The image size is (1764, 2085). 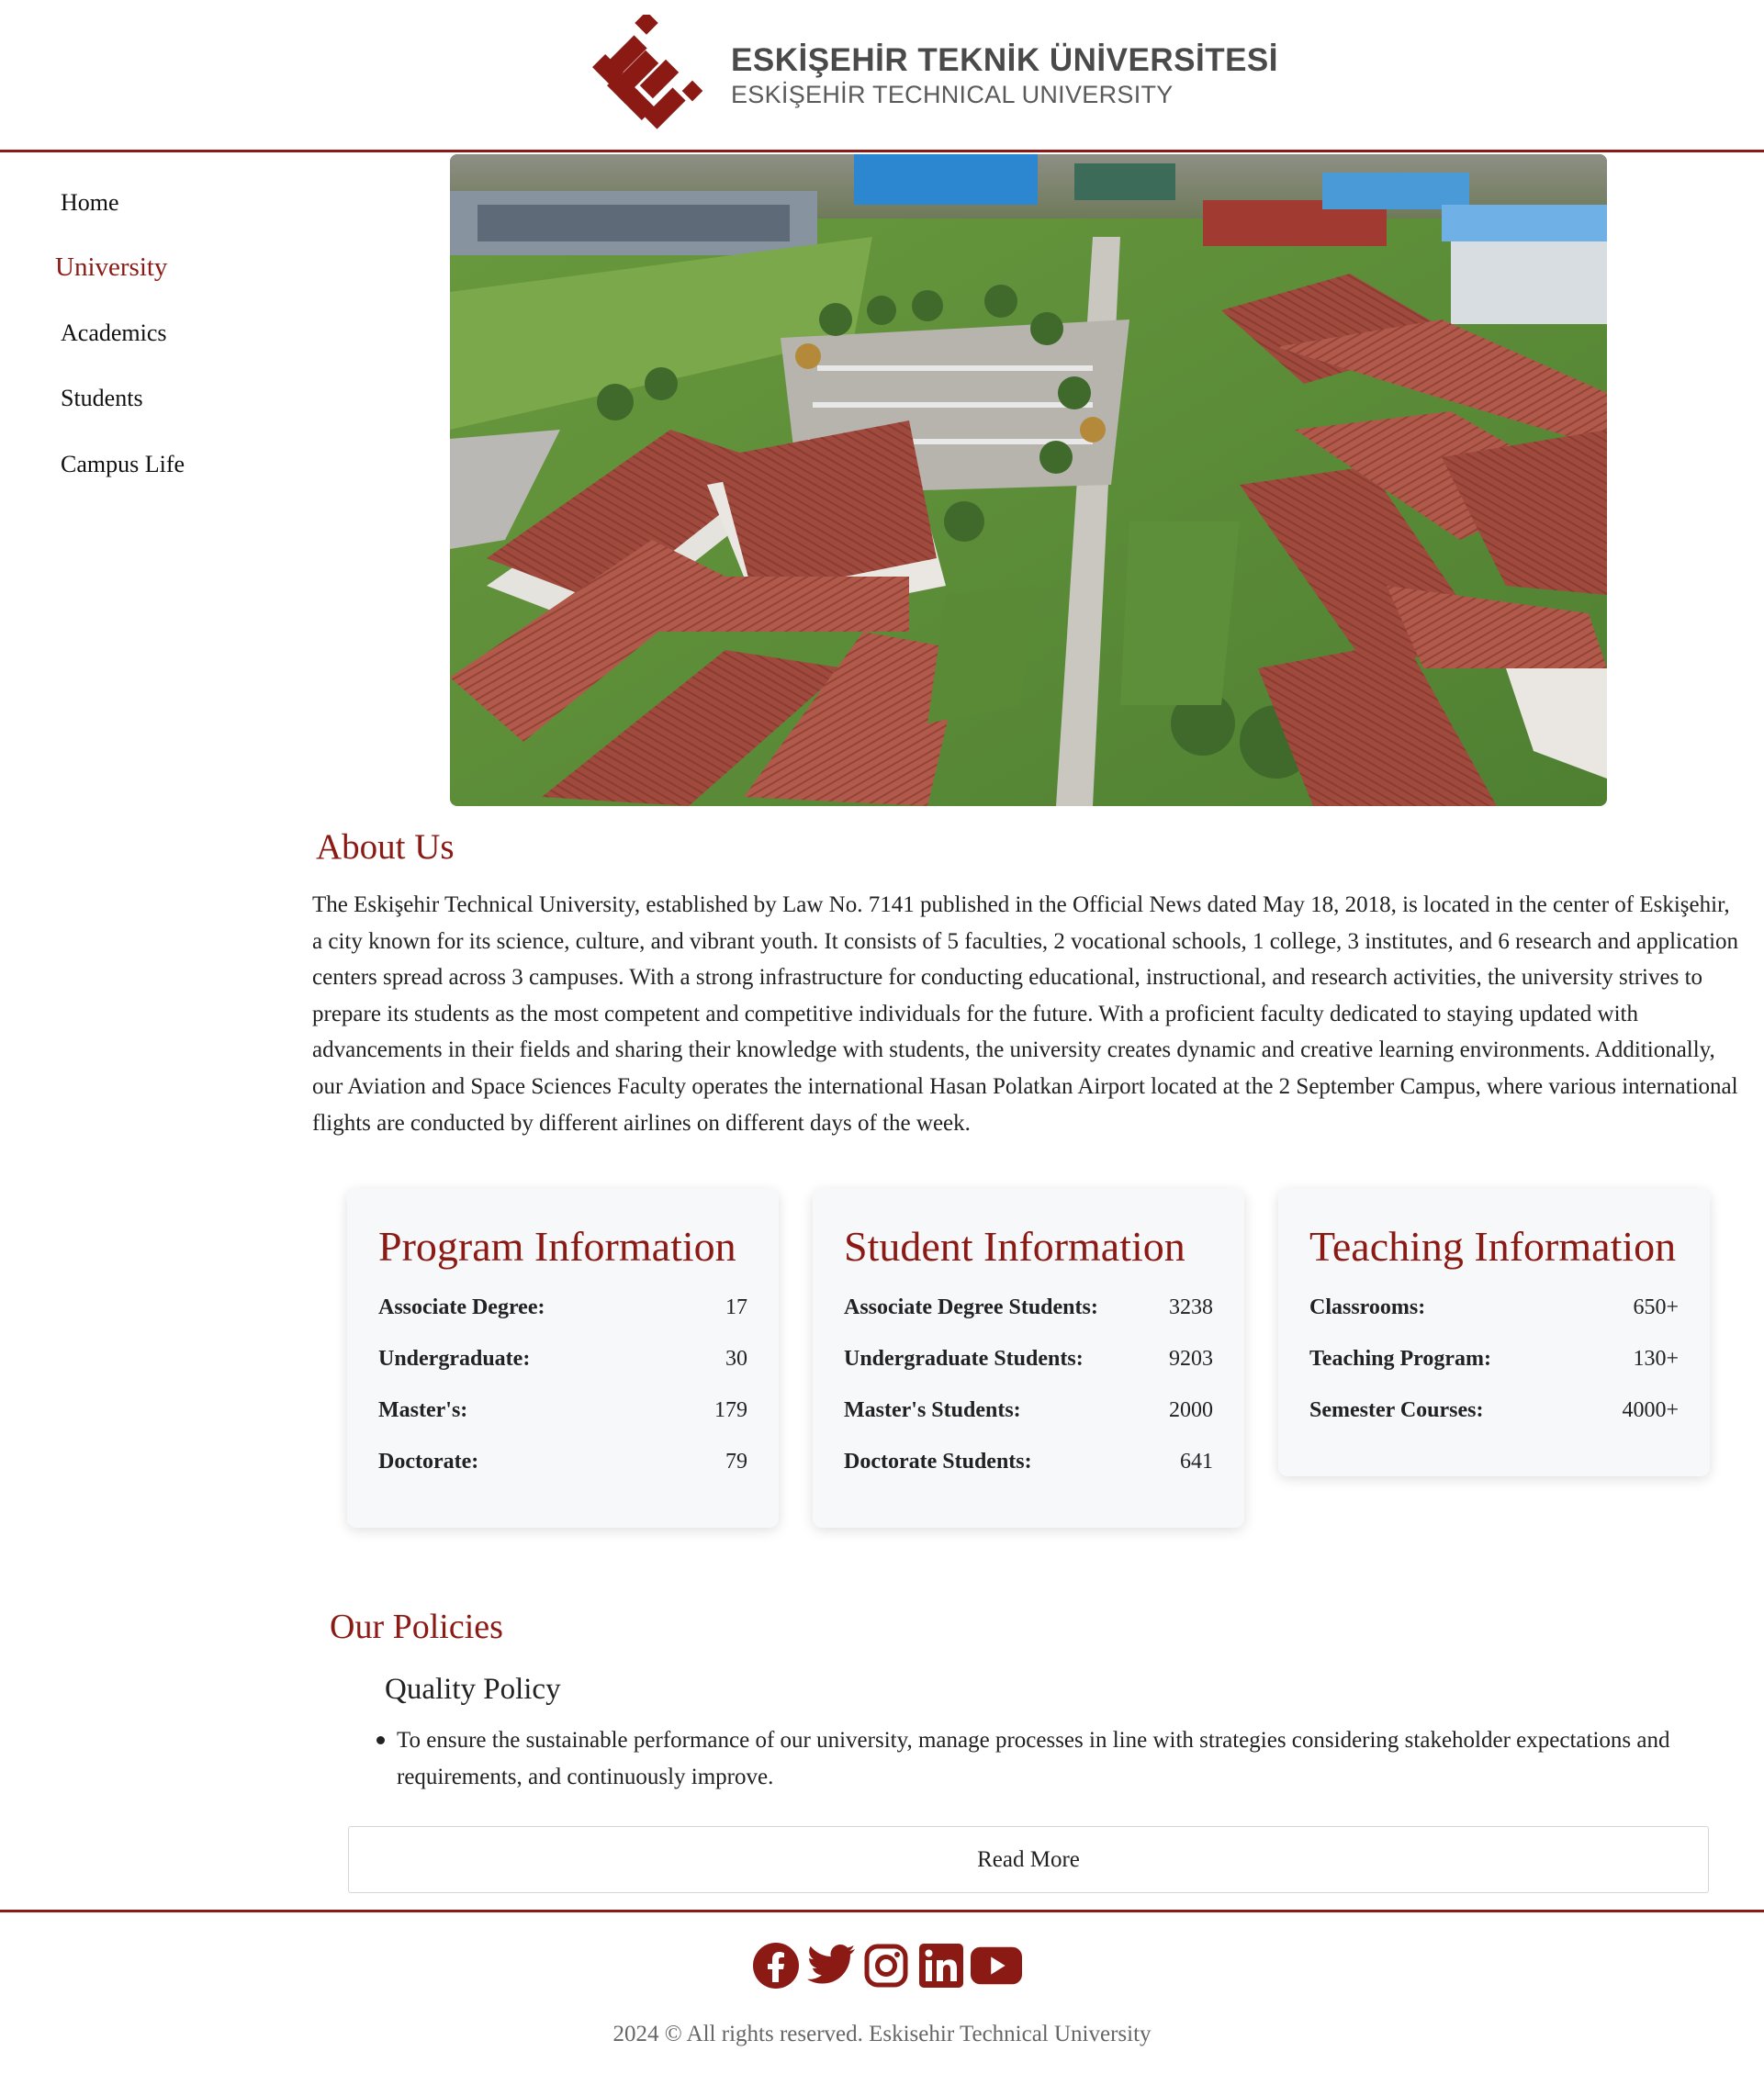 What do you see at coordinates (111, 267) in the screenshot?
I see `sidebar-item-university: University` at bounding box center [111, 267].